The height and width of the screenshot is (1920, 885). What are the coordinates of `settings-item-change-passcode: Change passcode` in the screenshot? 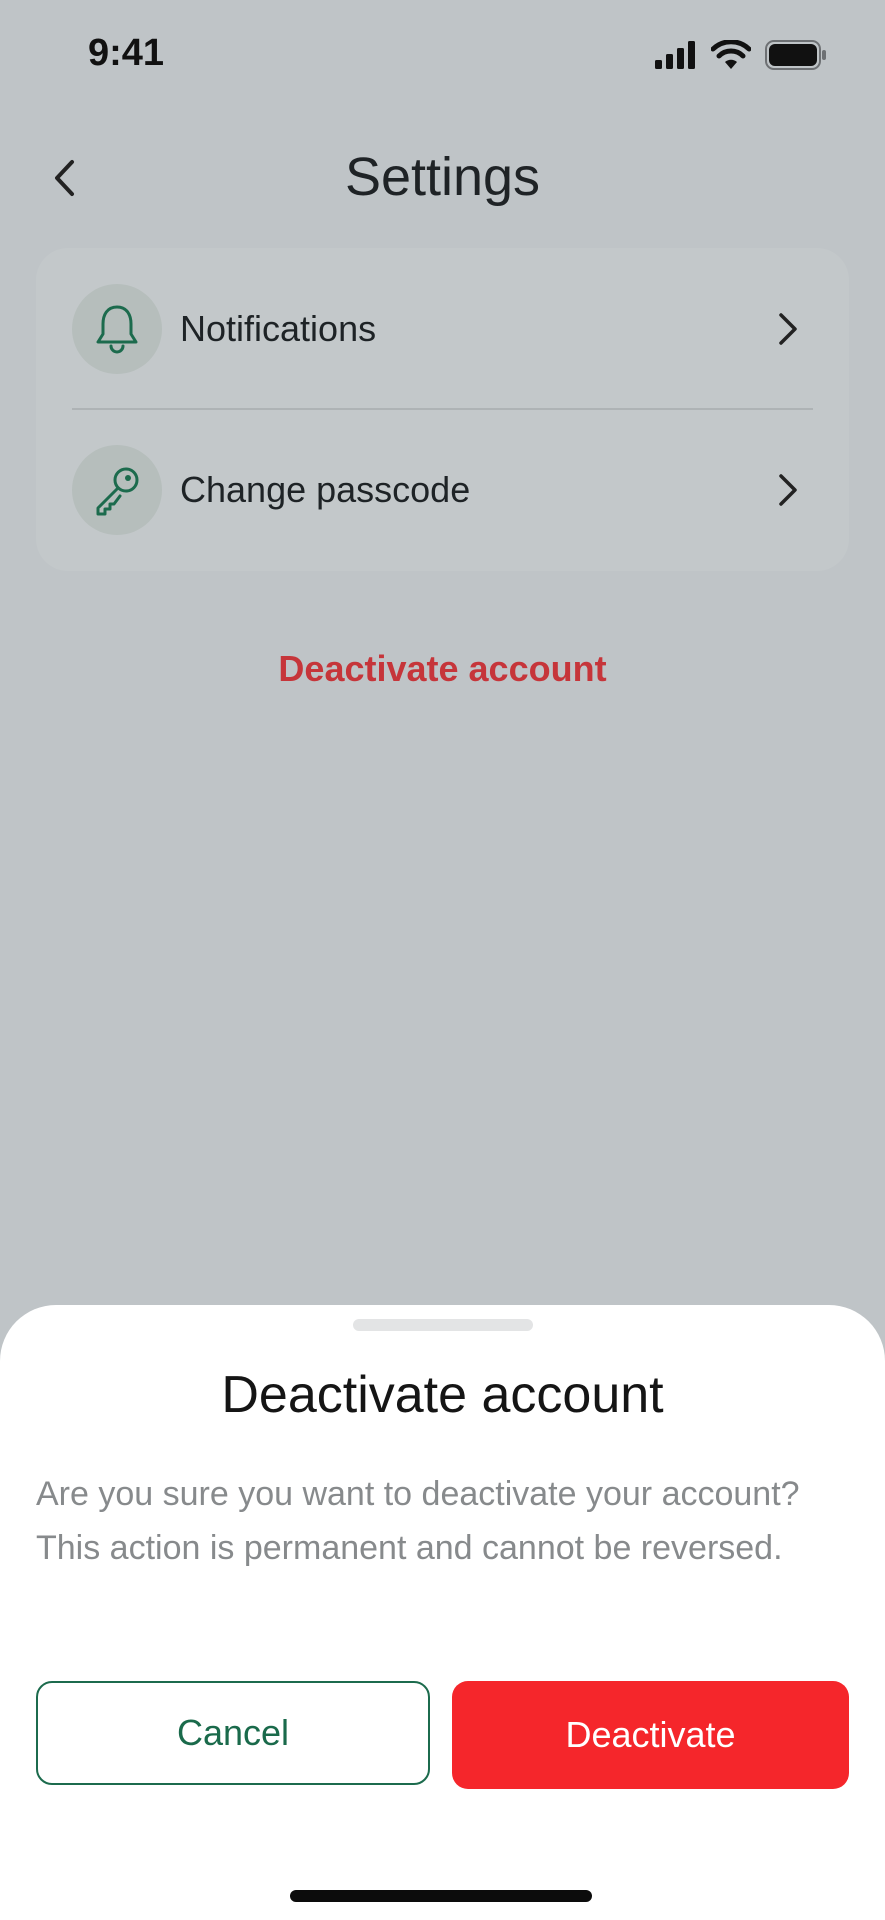 It's located at (442, 490).